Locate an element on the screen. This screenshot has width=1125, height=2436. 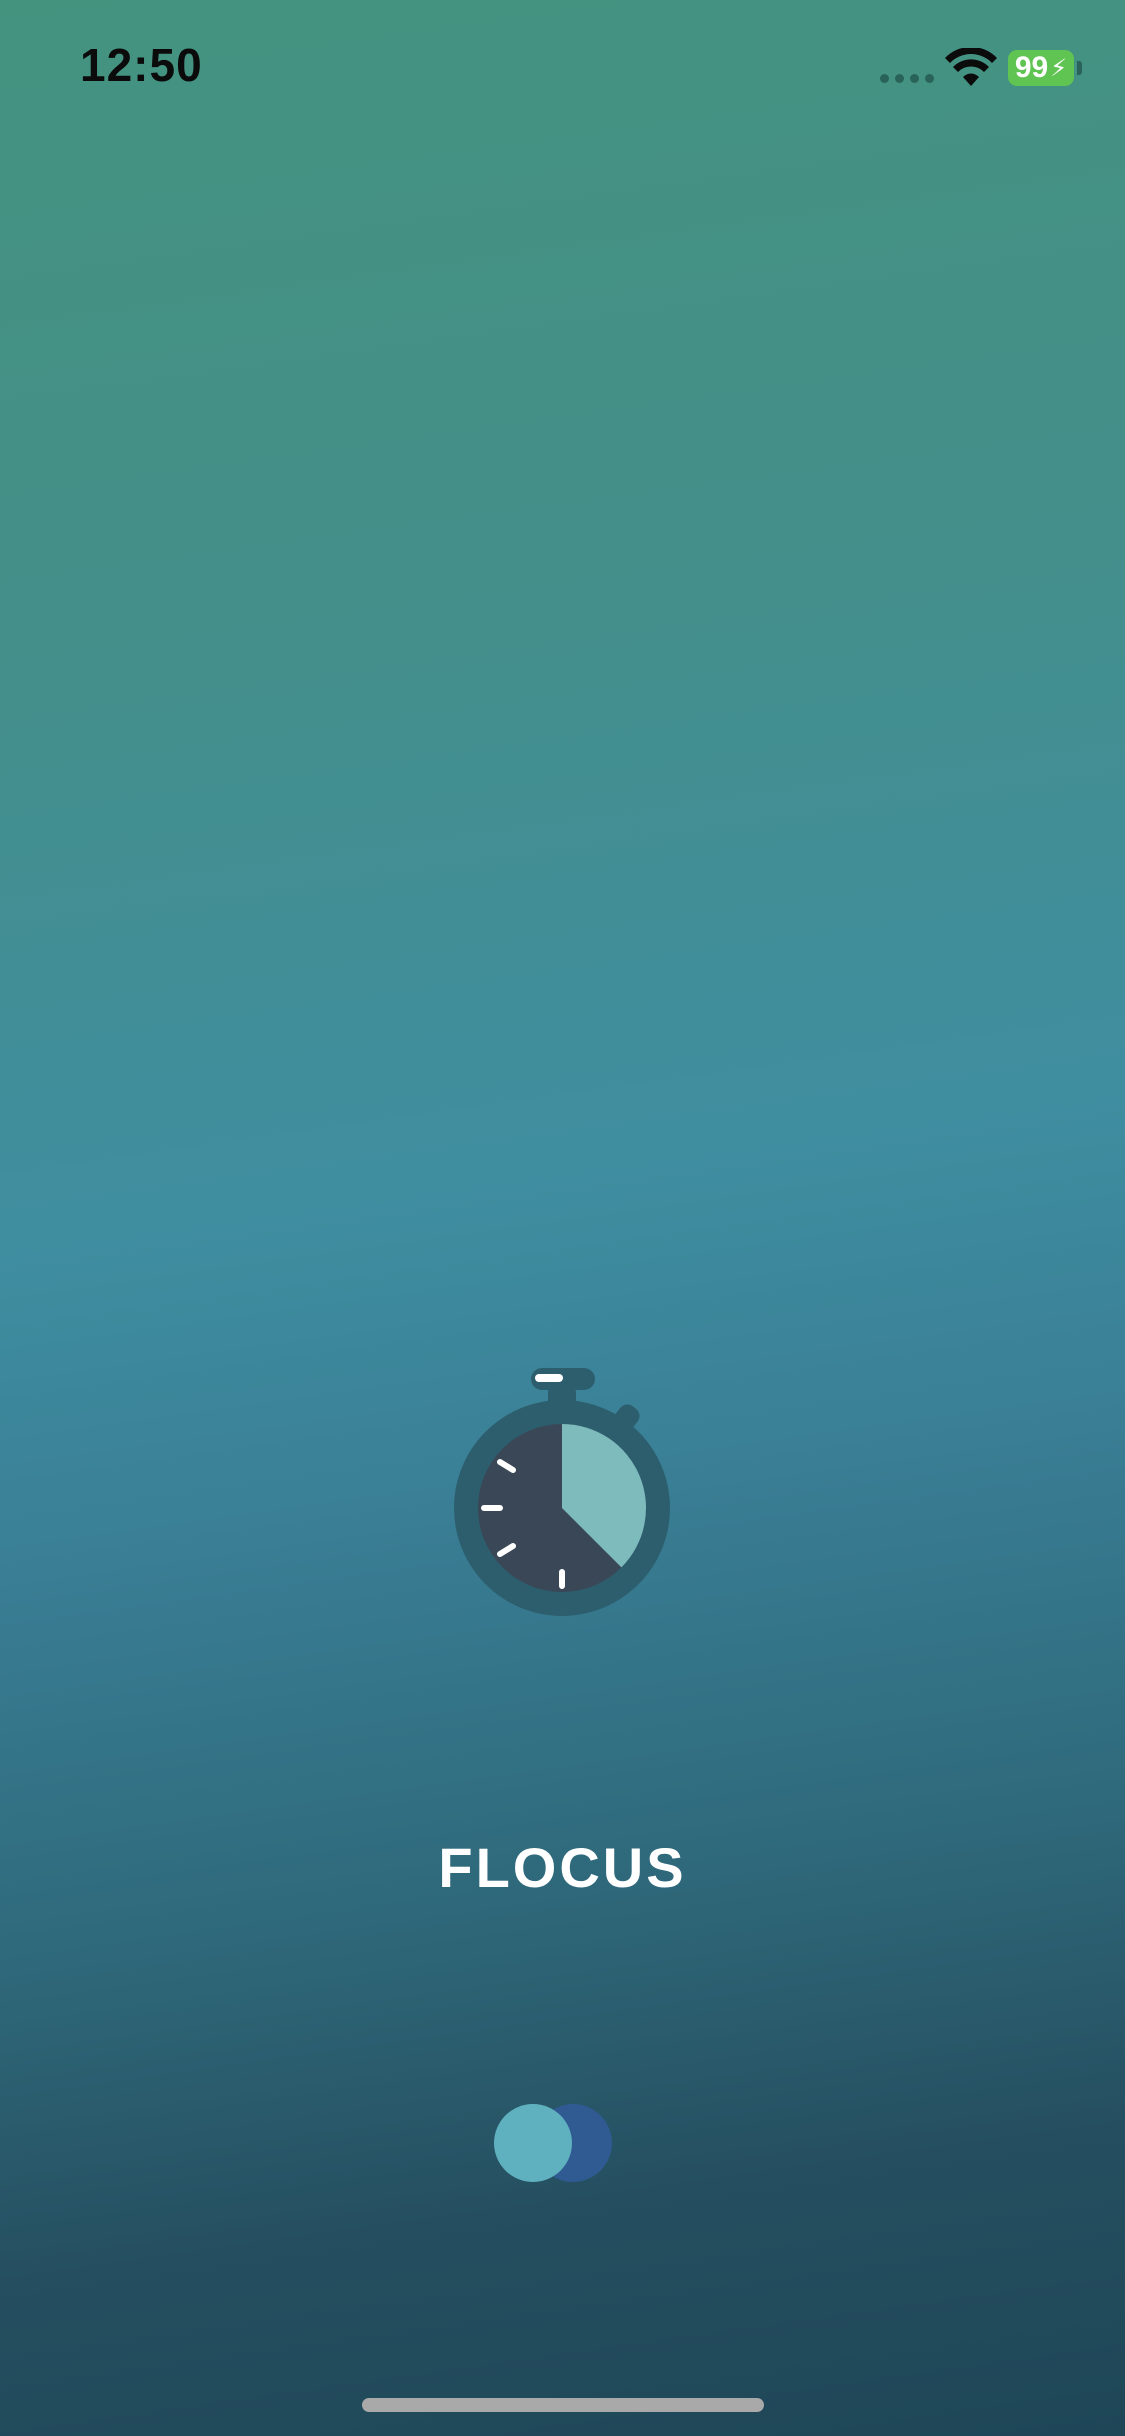
status-time: 12:50 is located at coordinates (141, 65).